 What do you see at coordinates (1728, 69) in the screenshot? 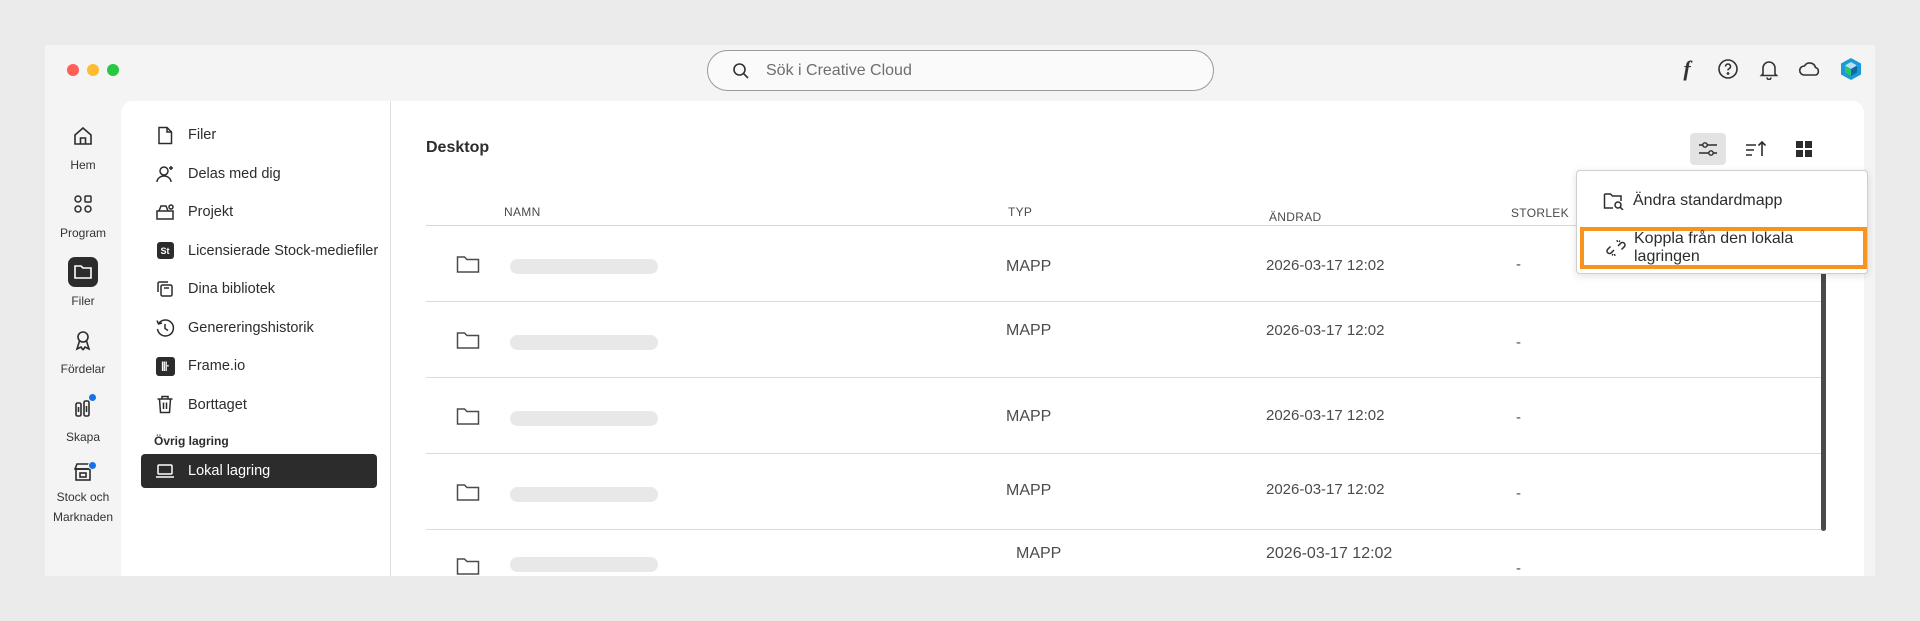
I see `help-icon` at bounding box center [1728, 69].